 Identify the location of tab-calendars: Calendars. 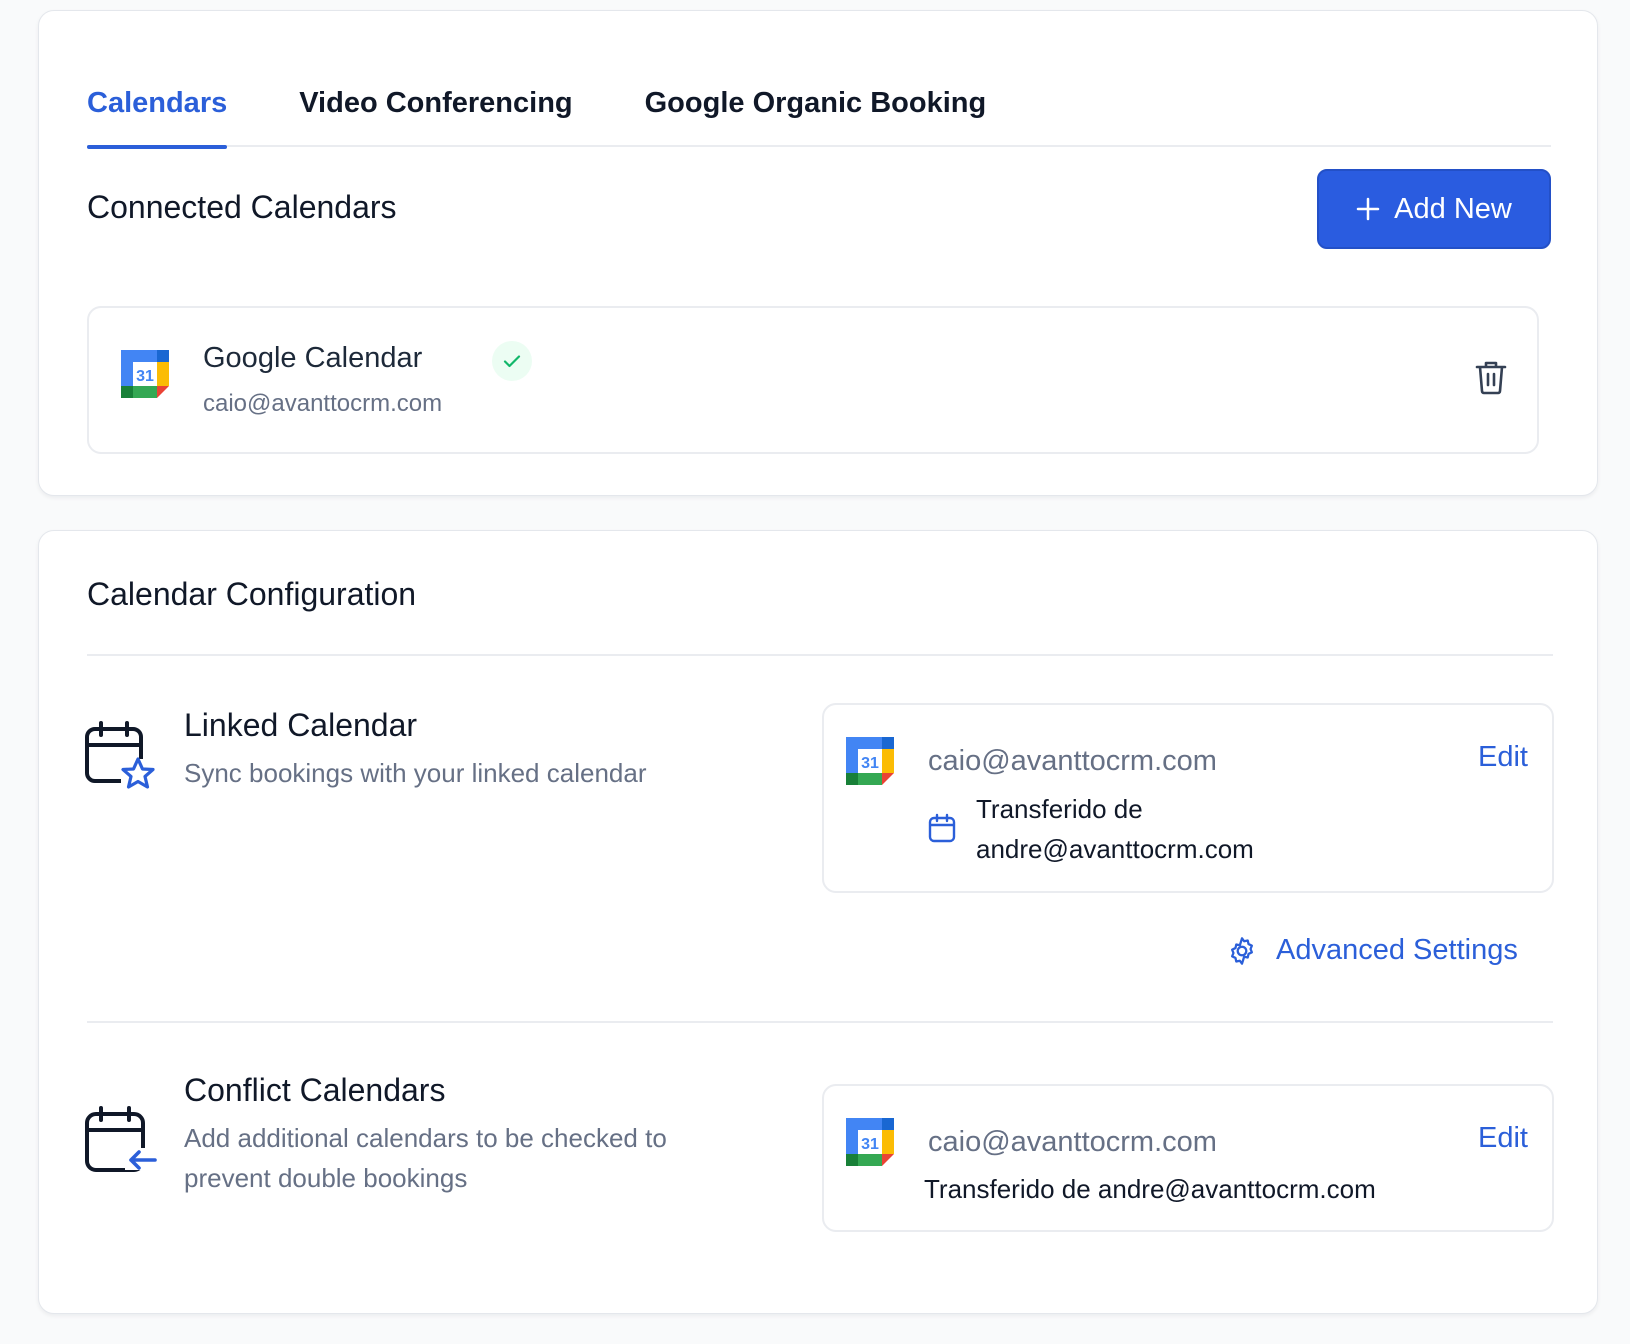
(157, 110).